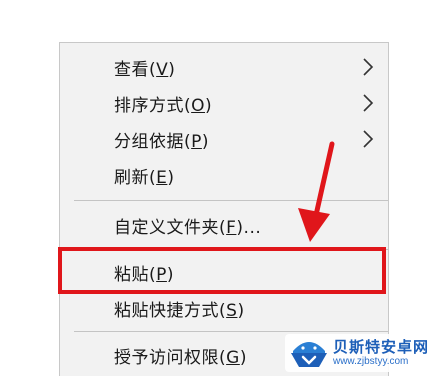 The width and height of the screenshot is (441, 376). What do you see at coordinates (370, 361) in the screenshot?
I see `watermark-url: www.zjbstyy.com` at bounding box center [370, 361].